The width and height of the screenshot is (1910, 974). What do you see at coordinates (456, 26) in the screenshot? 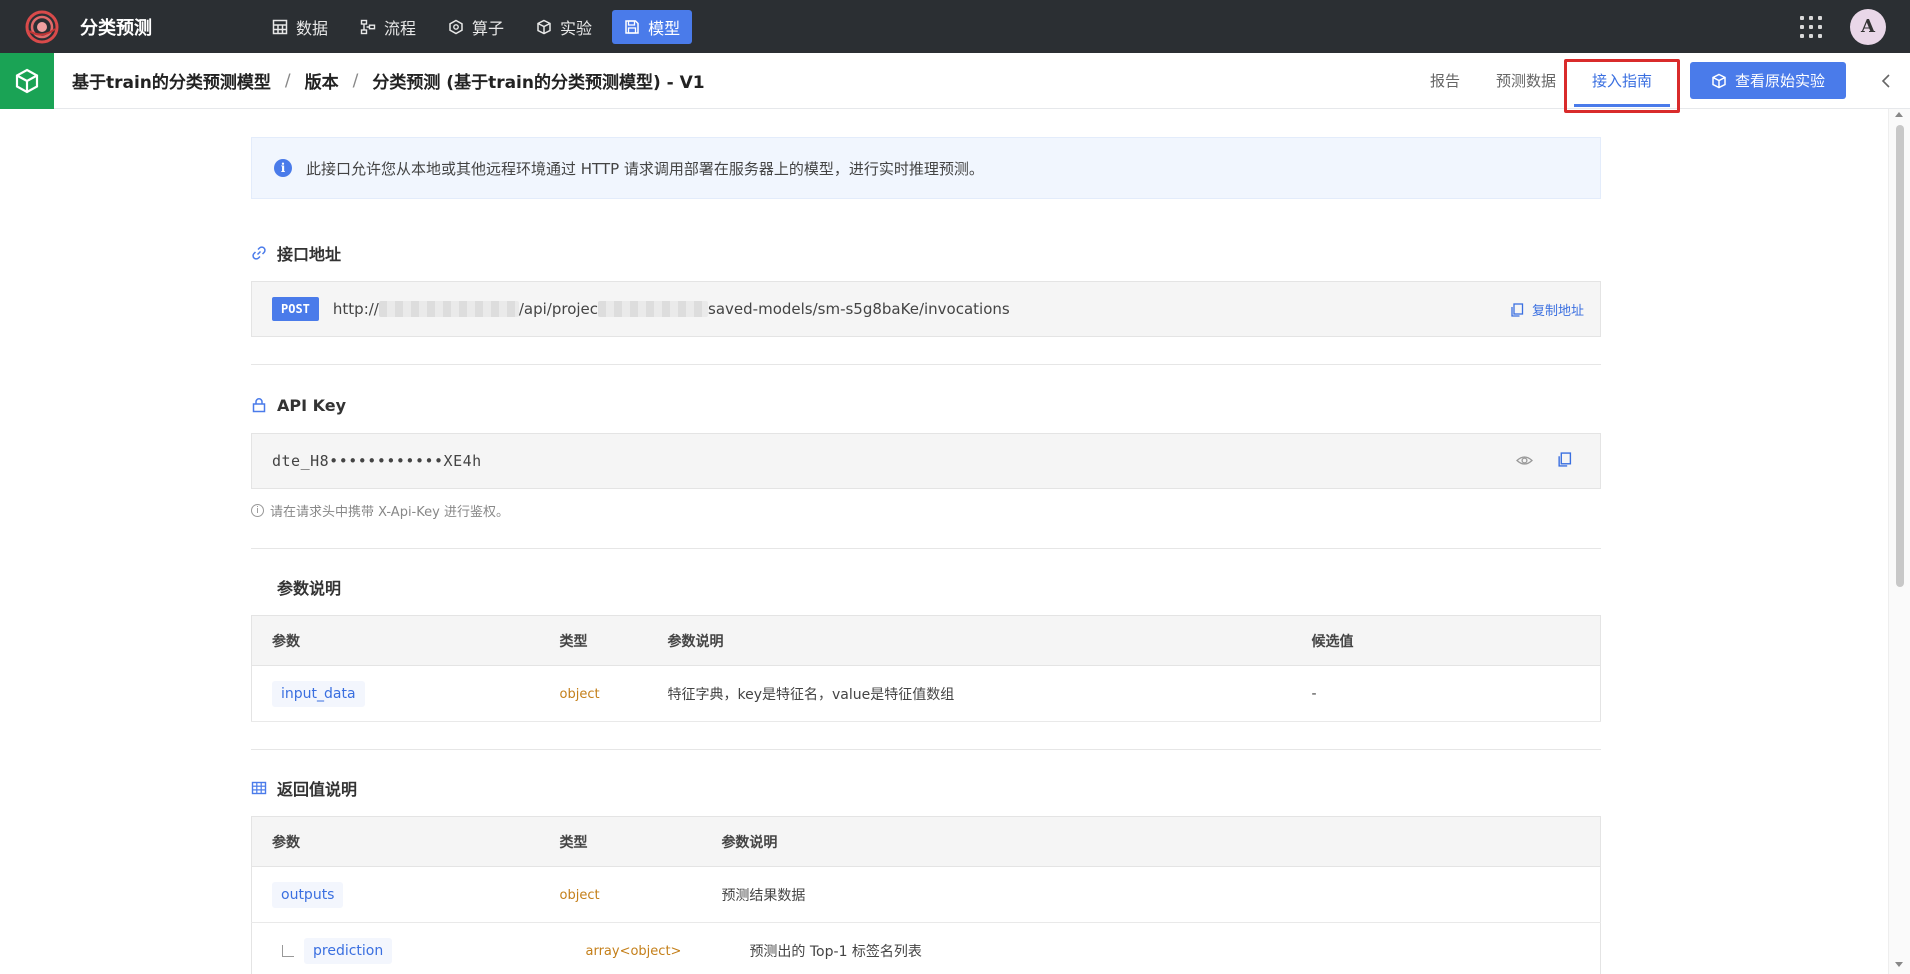
I see `hexagon-icon` at bounding box center [456, 26].